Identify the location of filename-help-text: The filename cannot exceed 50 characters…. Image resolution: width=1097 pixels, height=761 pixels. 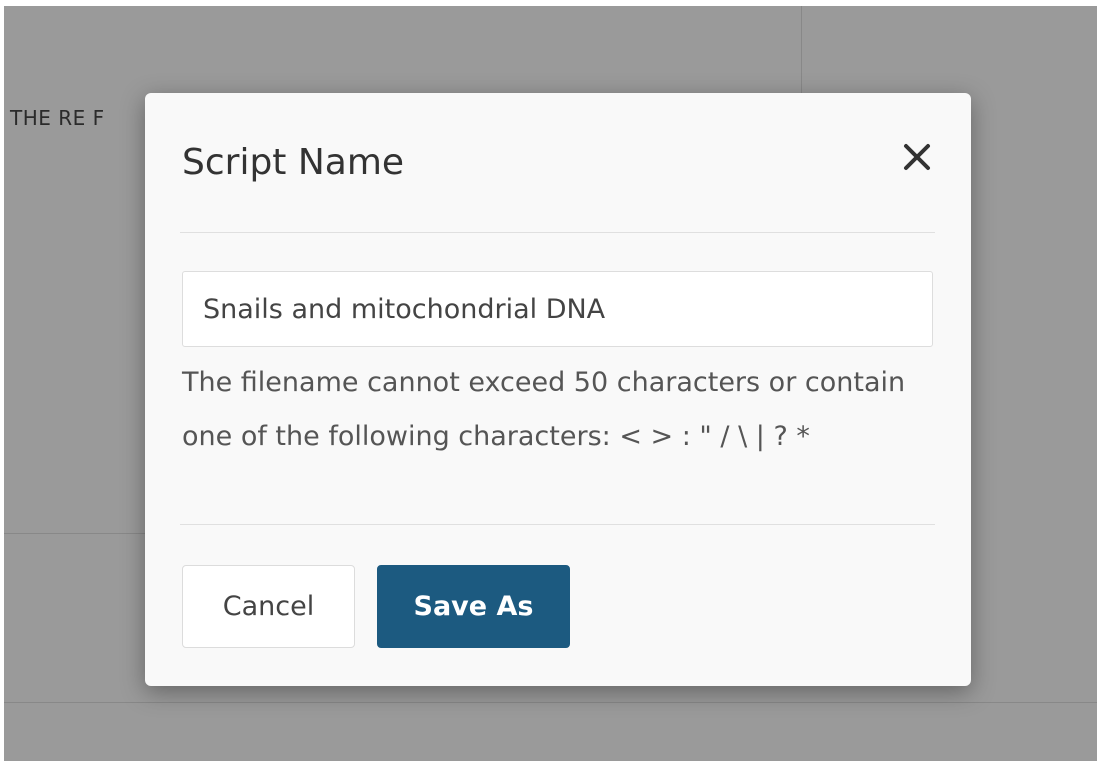
(544, 409).